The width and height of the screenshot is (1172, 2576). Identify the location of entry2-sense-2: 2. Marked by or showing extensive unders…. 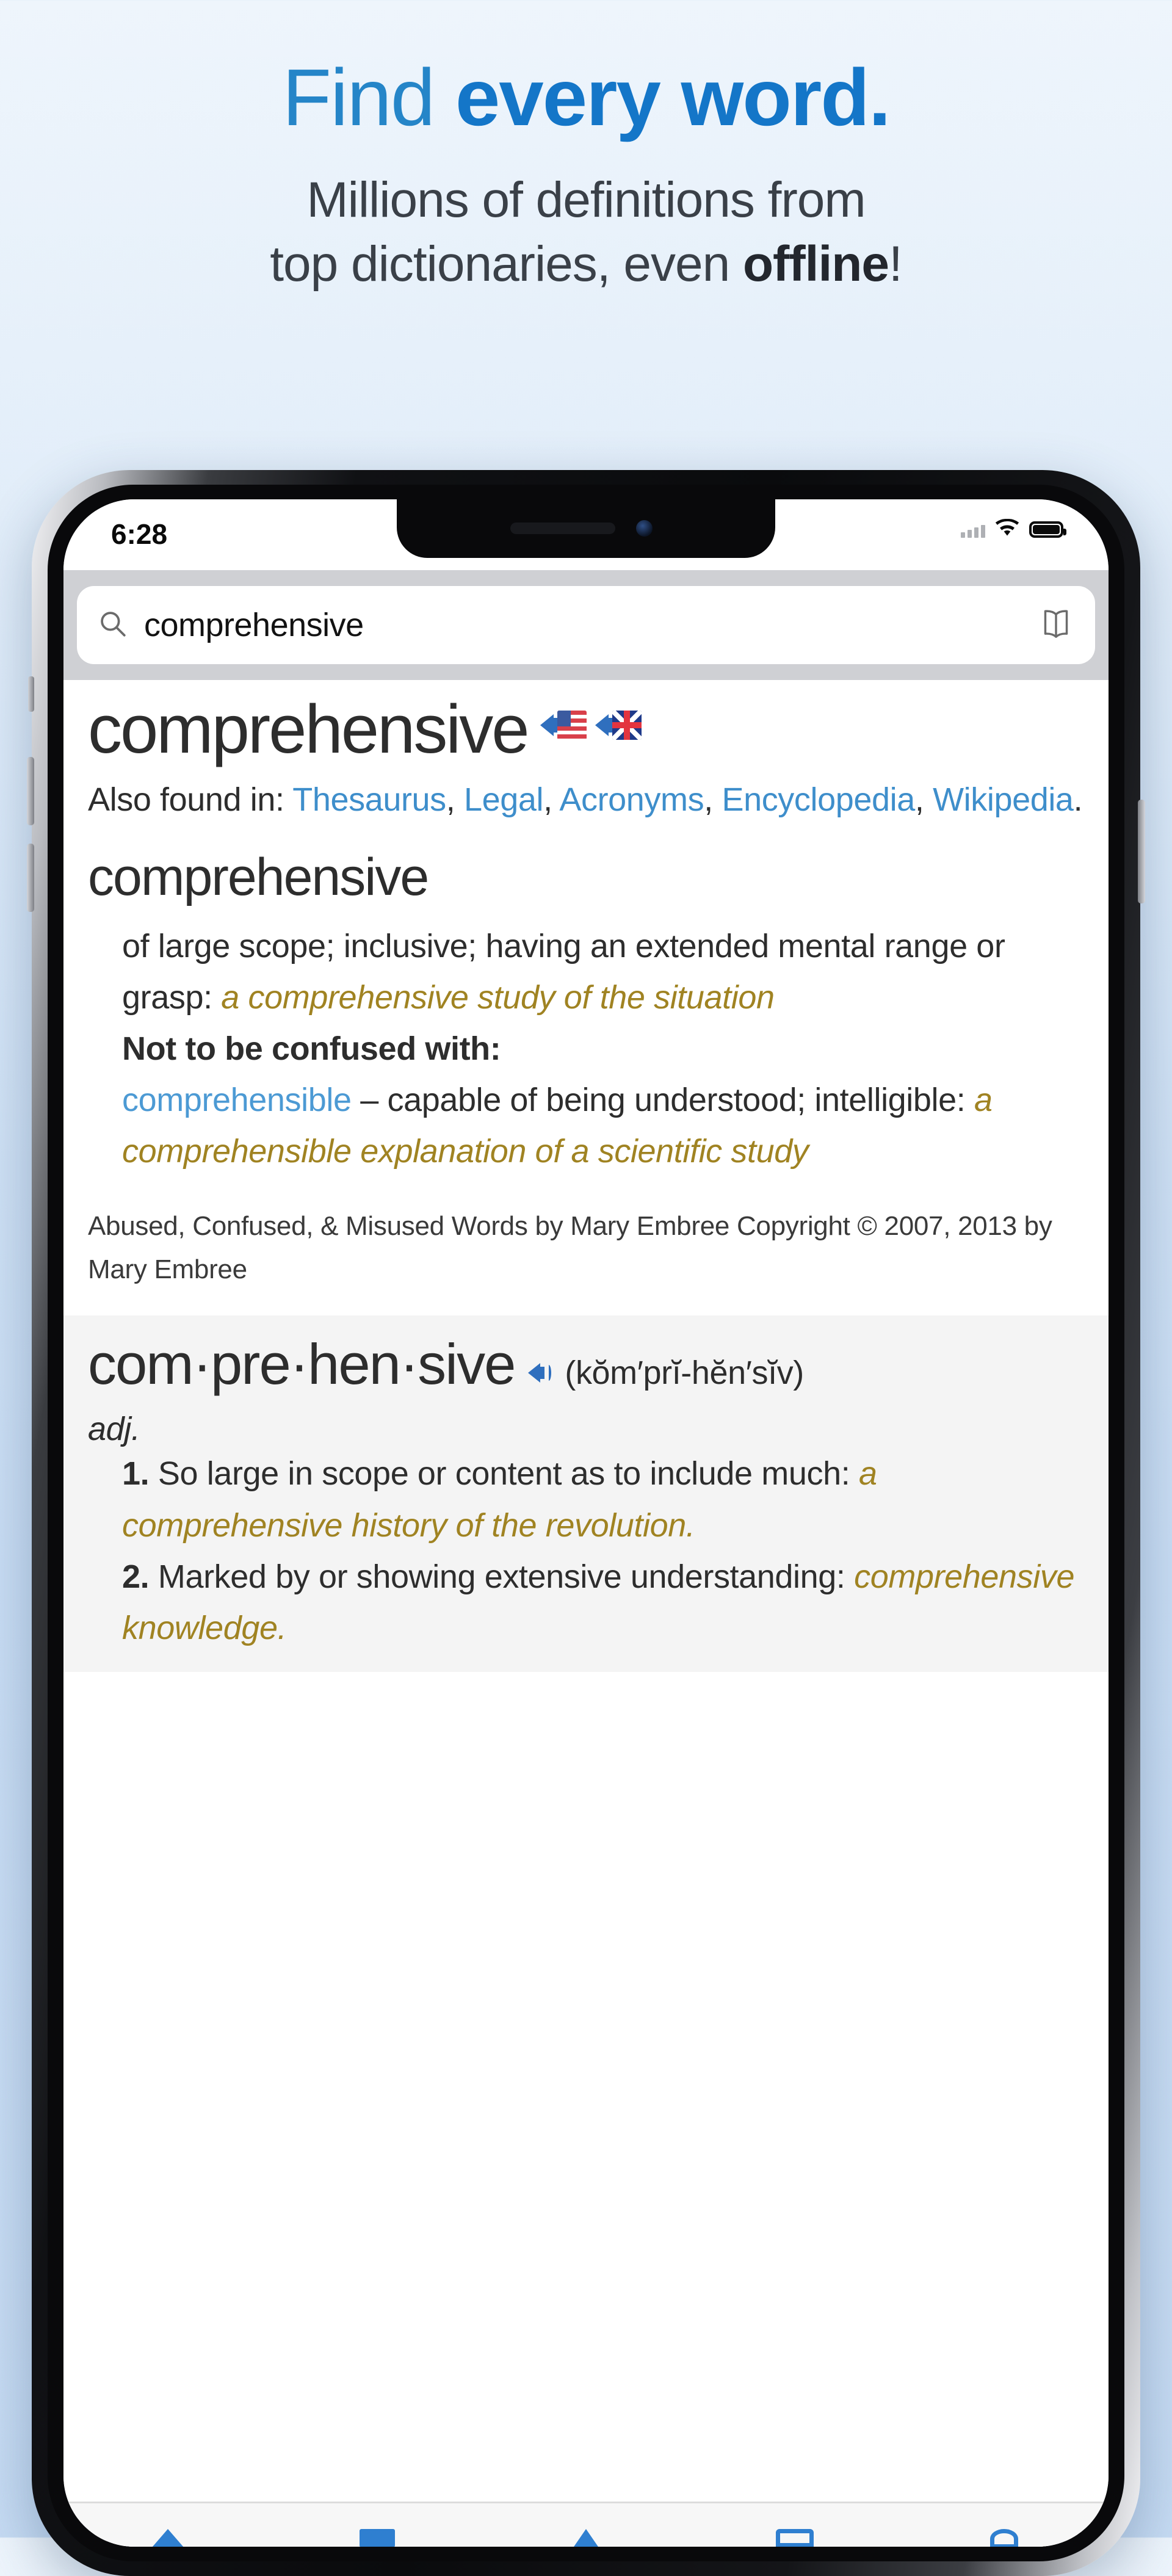
(586, 1602).